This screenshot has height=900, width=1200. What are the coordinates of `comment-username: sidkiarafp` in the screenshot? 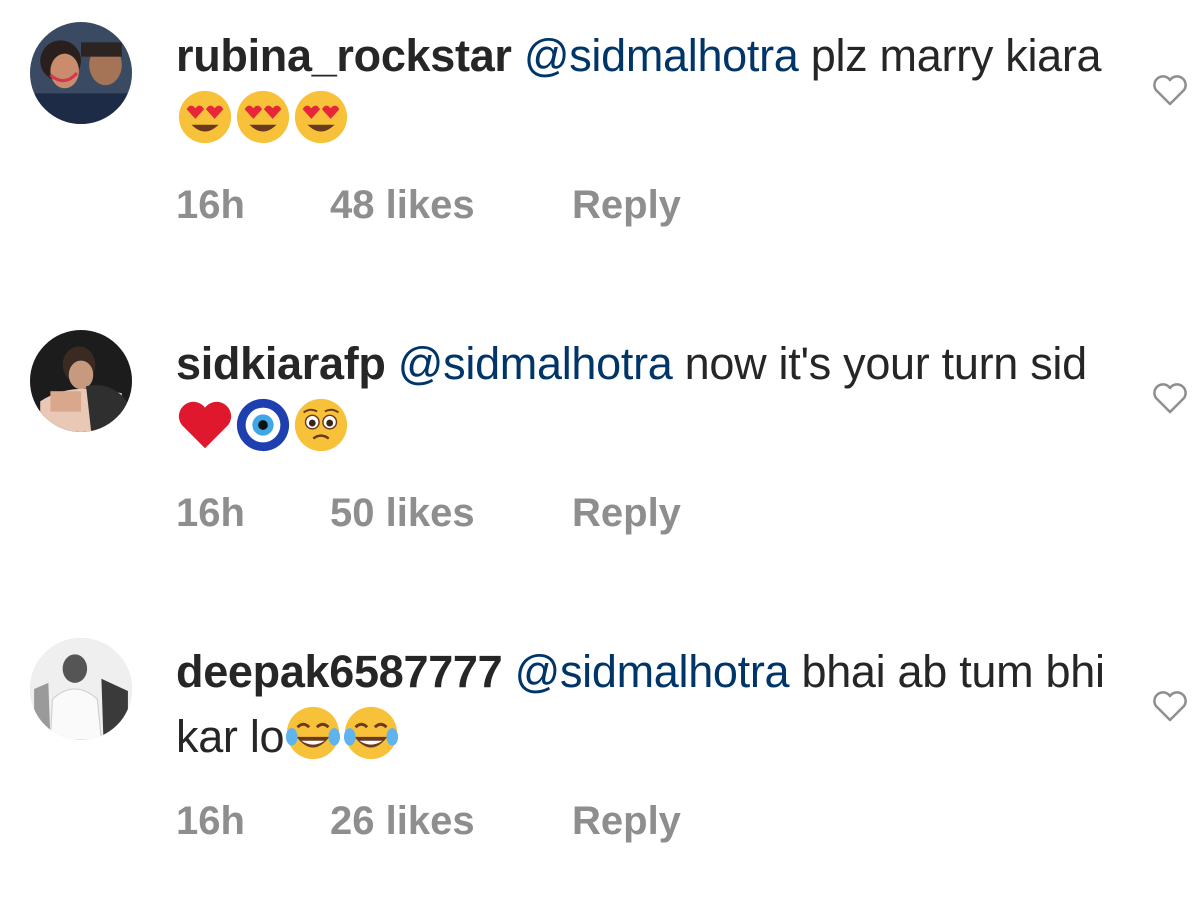 It's located at (281, 363).